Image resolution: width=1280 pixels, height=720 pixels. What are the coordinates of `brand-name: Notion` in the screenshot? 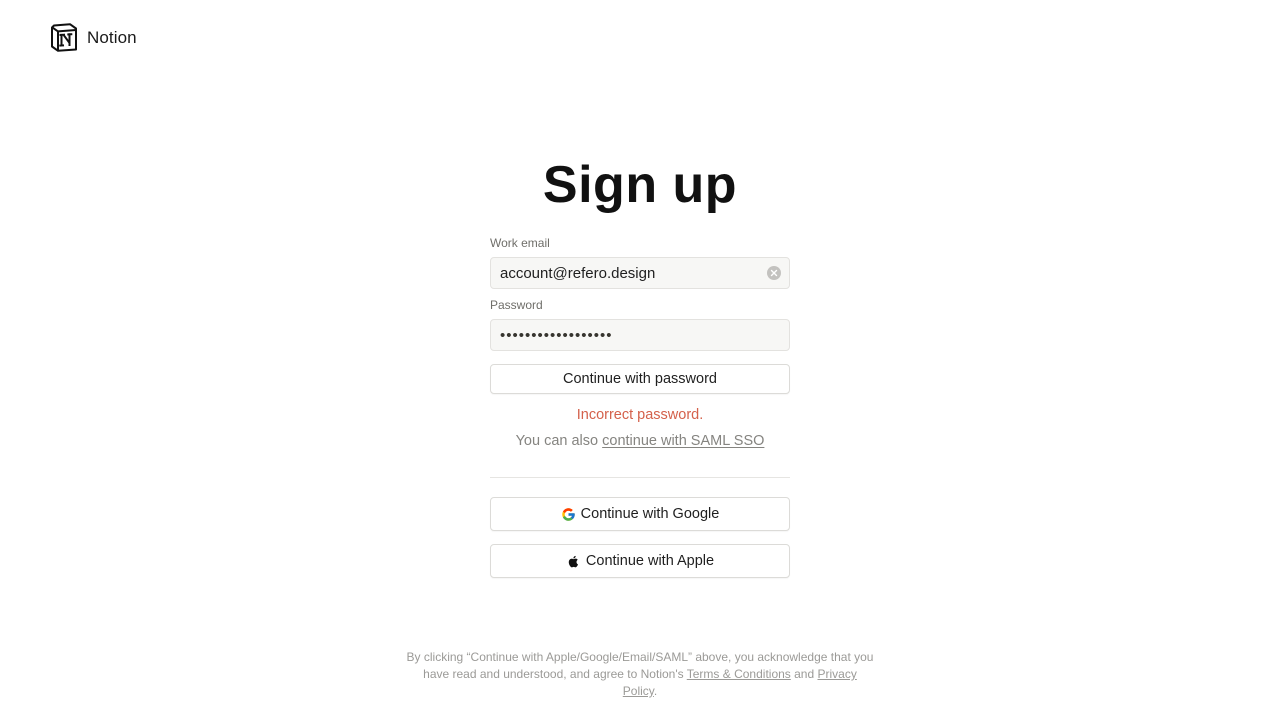 It's located at (112, 38).